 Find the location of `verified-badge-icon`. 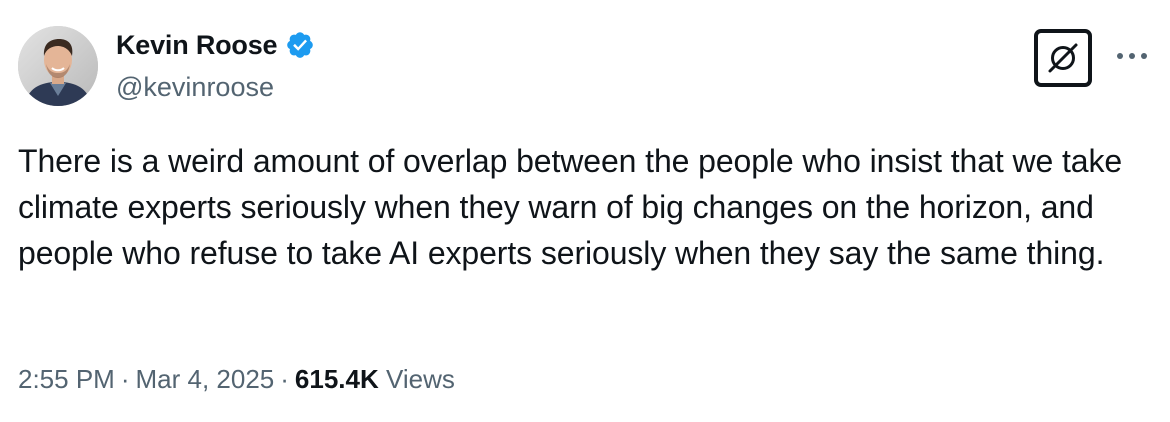

verified-badge-icon is located at coordinates (300, 45).